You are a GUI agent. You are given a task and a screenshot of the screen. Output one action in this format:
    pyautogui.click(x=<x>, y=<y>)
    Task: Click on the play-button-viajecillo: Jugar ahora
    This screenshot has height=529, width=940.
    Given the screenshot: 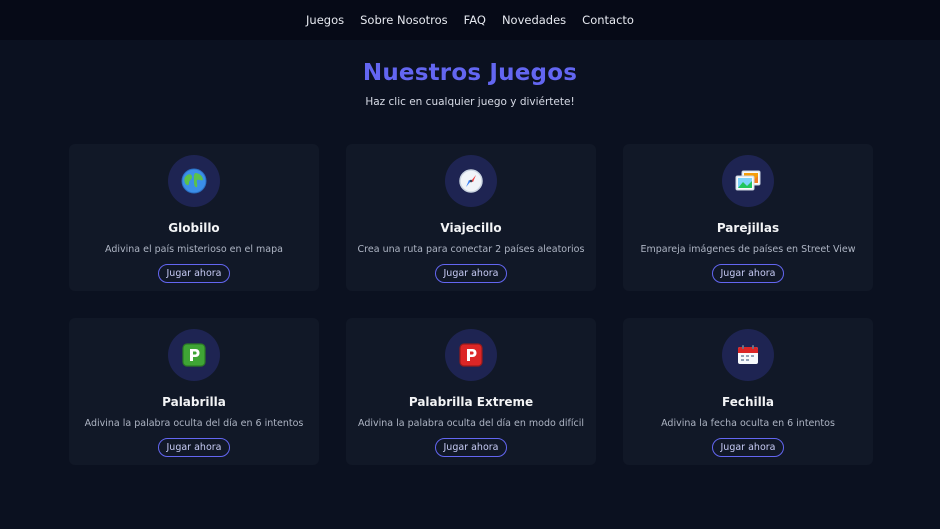 What is the action you would take?
    pyautogui.click(x=471, y=273)
    